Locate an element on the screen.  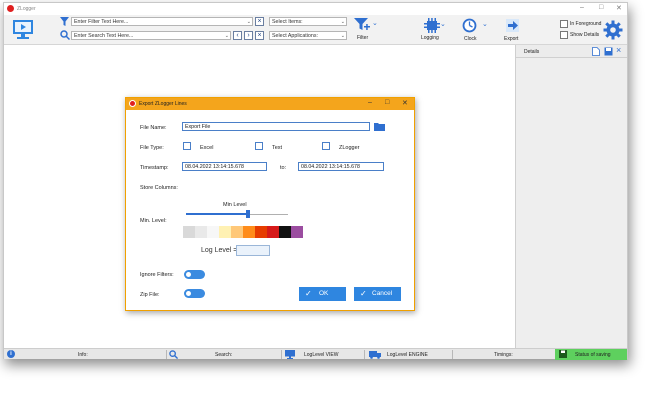
save-icon is located at coordinates (608, 52).